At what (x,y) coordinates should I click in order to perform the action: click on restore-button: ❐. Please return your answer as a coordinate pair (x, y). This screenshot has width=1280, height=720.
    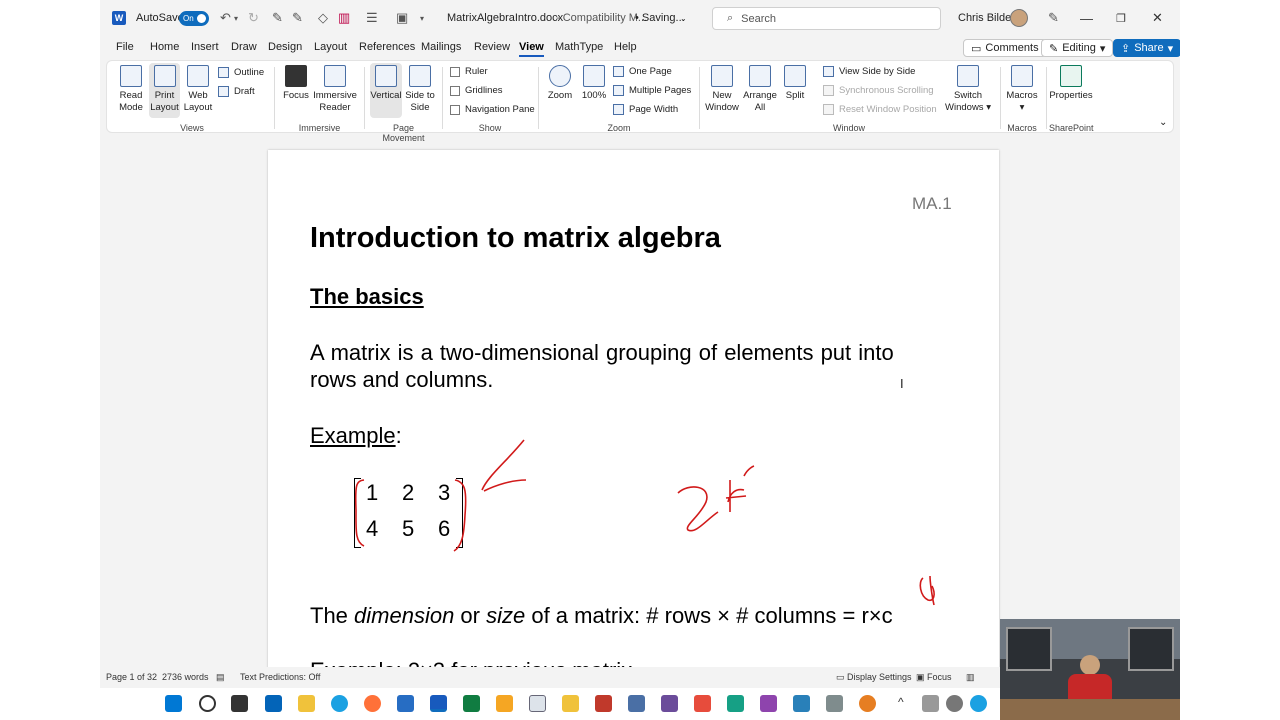
    Looking at the image, I should click on (1126, 18).